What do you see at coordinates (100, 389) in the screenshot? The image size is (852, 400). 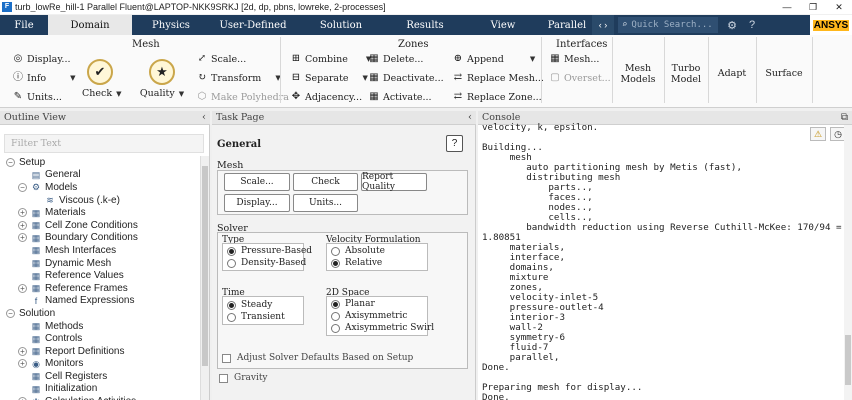 I see `tree-item: ▦ Initialization` at bounding box center [100, 389].